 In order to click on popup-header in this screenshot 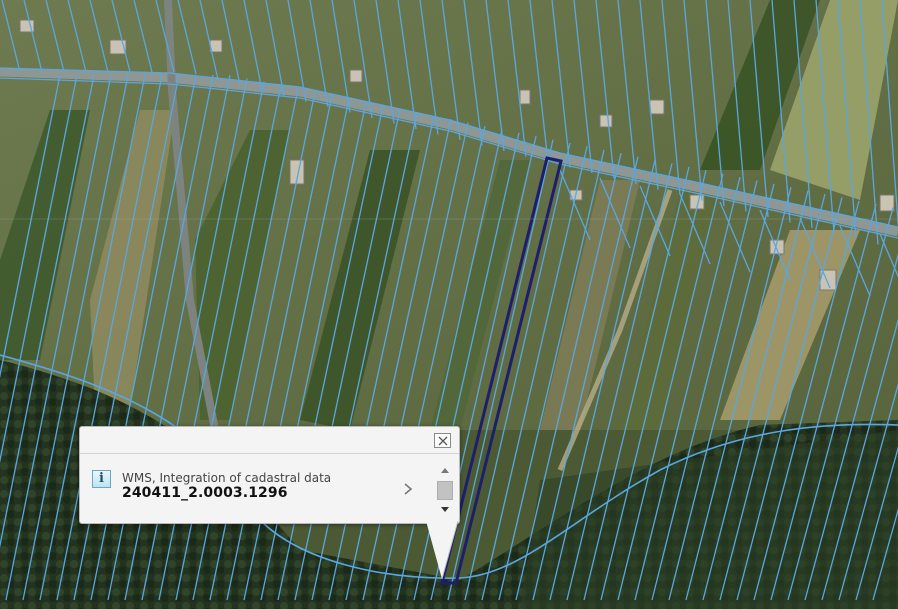, I will do `click(269, 440)`.